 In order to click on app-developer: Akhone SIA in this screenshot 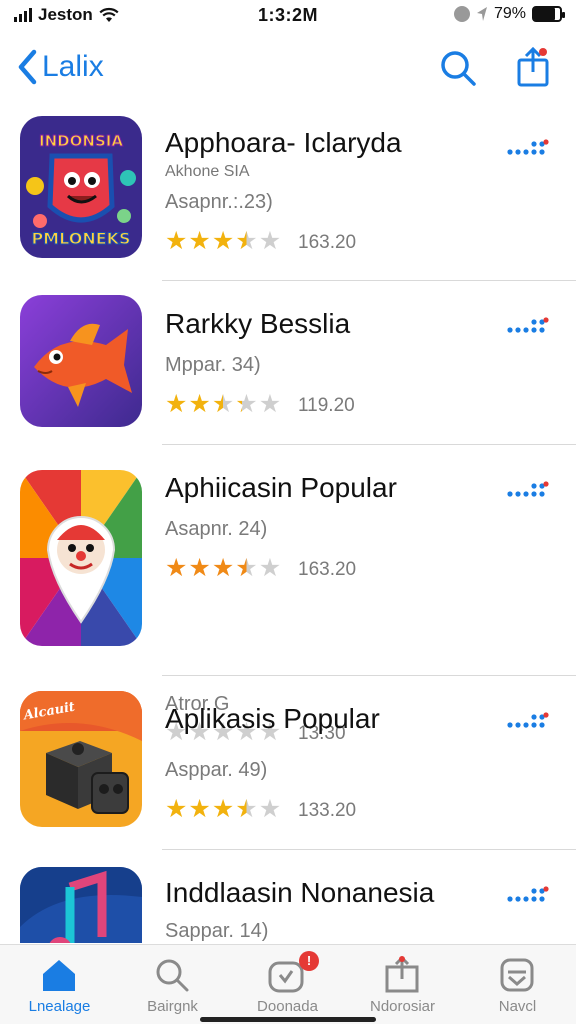, I will do `click(207, 171)`.